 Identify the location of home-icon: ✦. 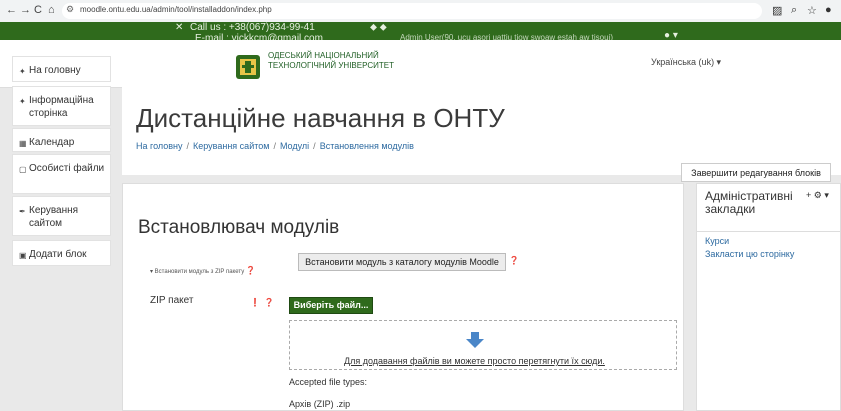
(22, 71).